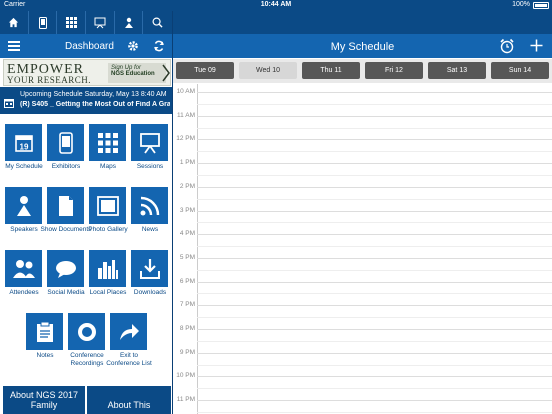  What do you see at coordinates (133, 74) in the screenshot?
I see `banner-cta-line2: NGS Education` at bounding box center [133, 74].